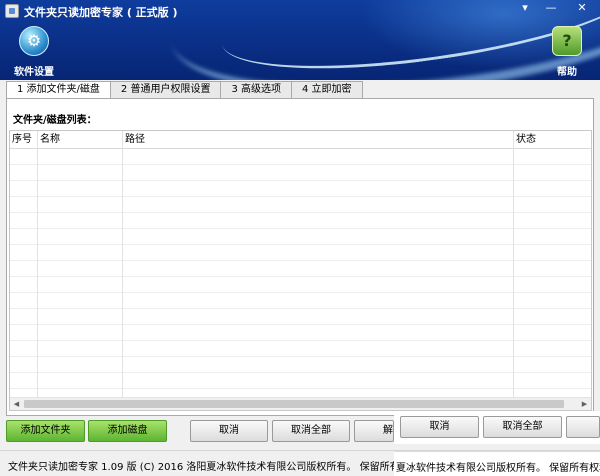 The width and height of the screenshot is (600, 476). Describe the element at coordinates (101, 12) in the screenshot. I see `window-title: 文件夹只读加密专家 ( 正式版 )` at that location.